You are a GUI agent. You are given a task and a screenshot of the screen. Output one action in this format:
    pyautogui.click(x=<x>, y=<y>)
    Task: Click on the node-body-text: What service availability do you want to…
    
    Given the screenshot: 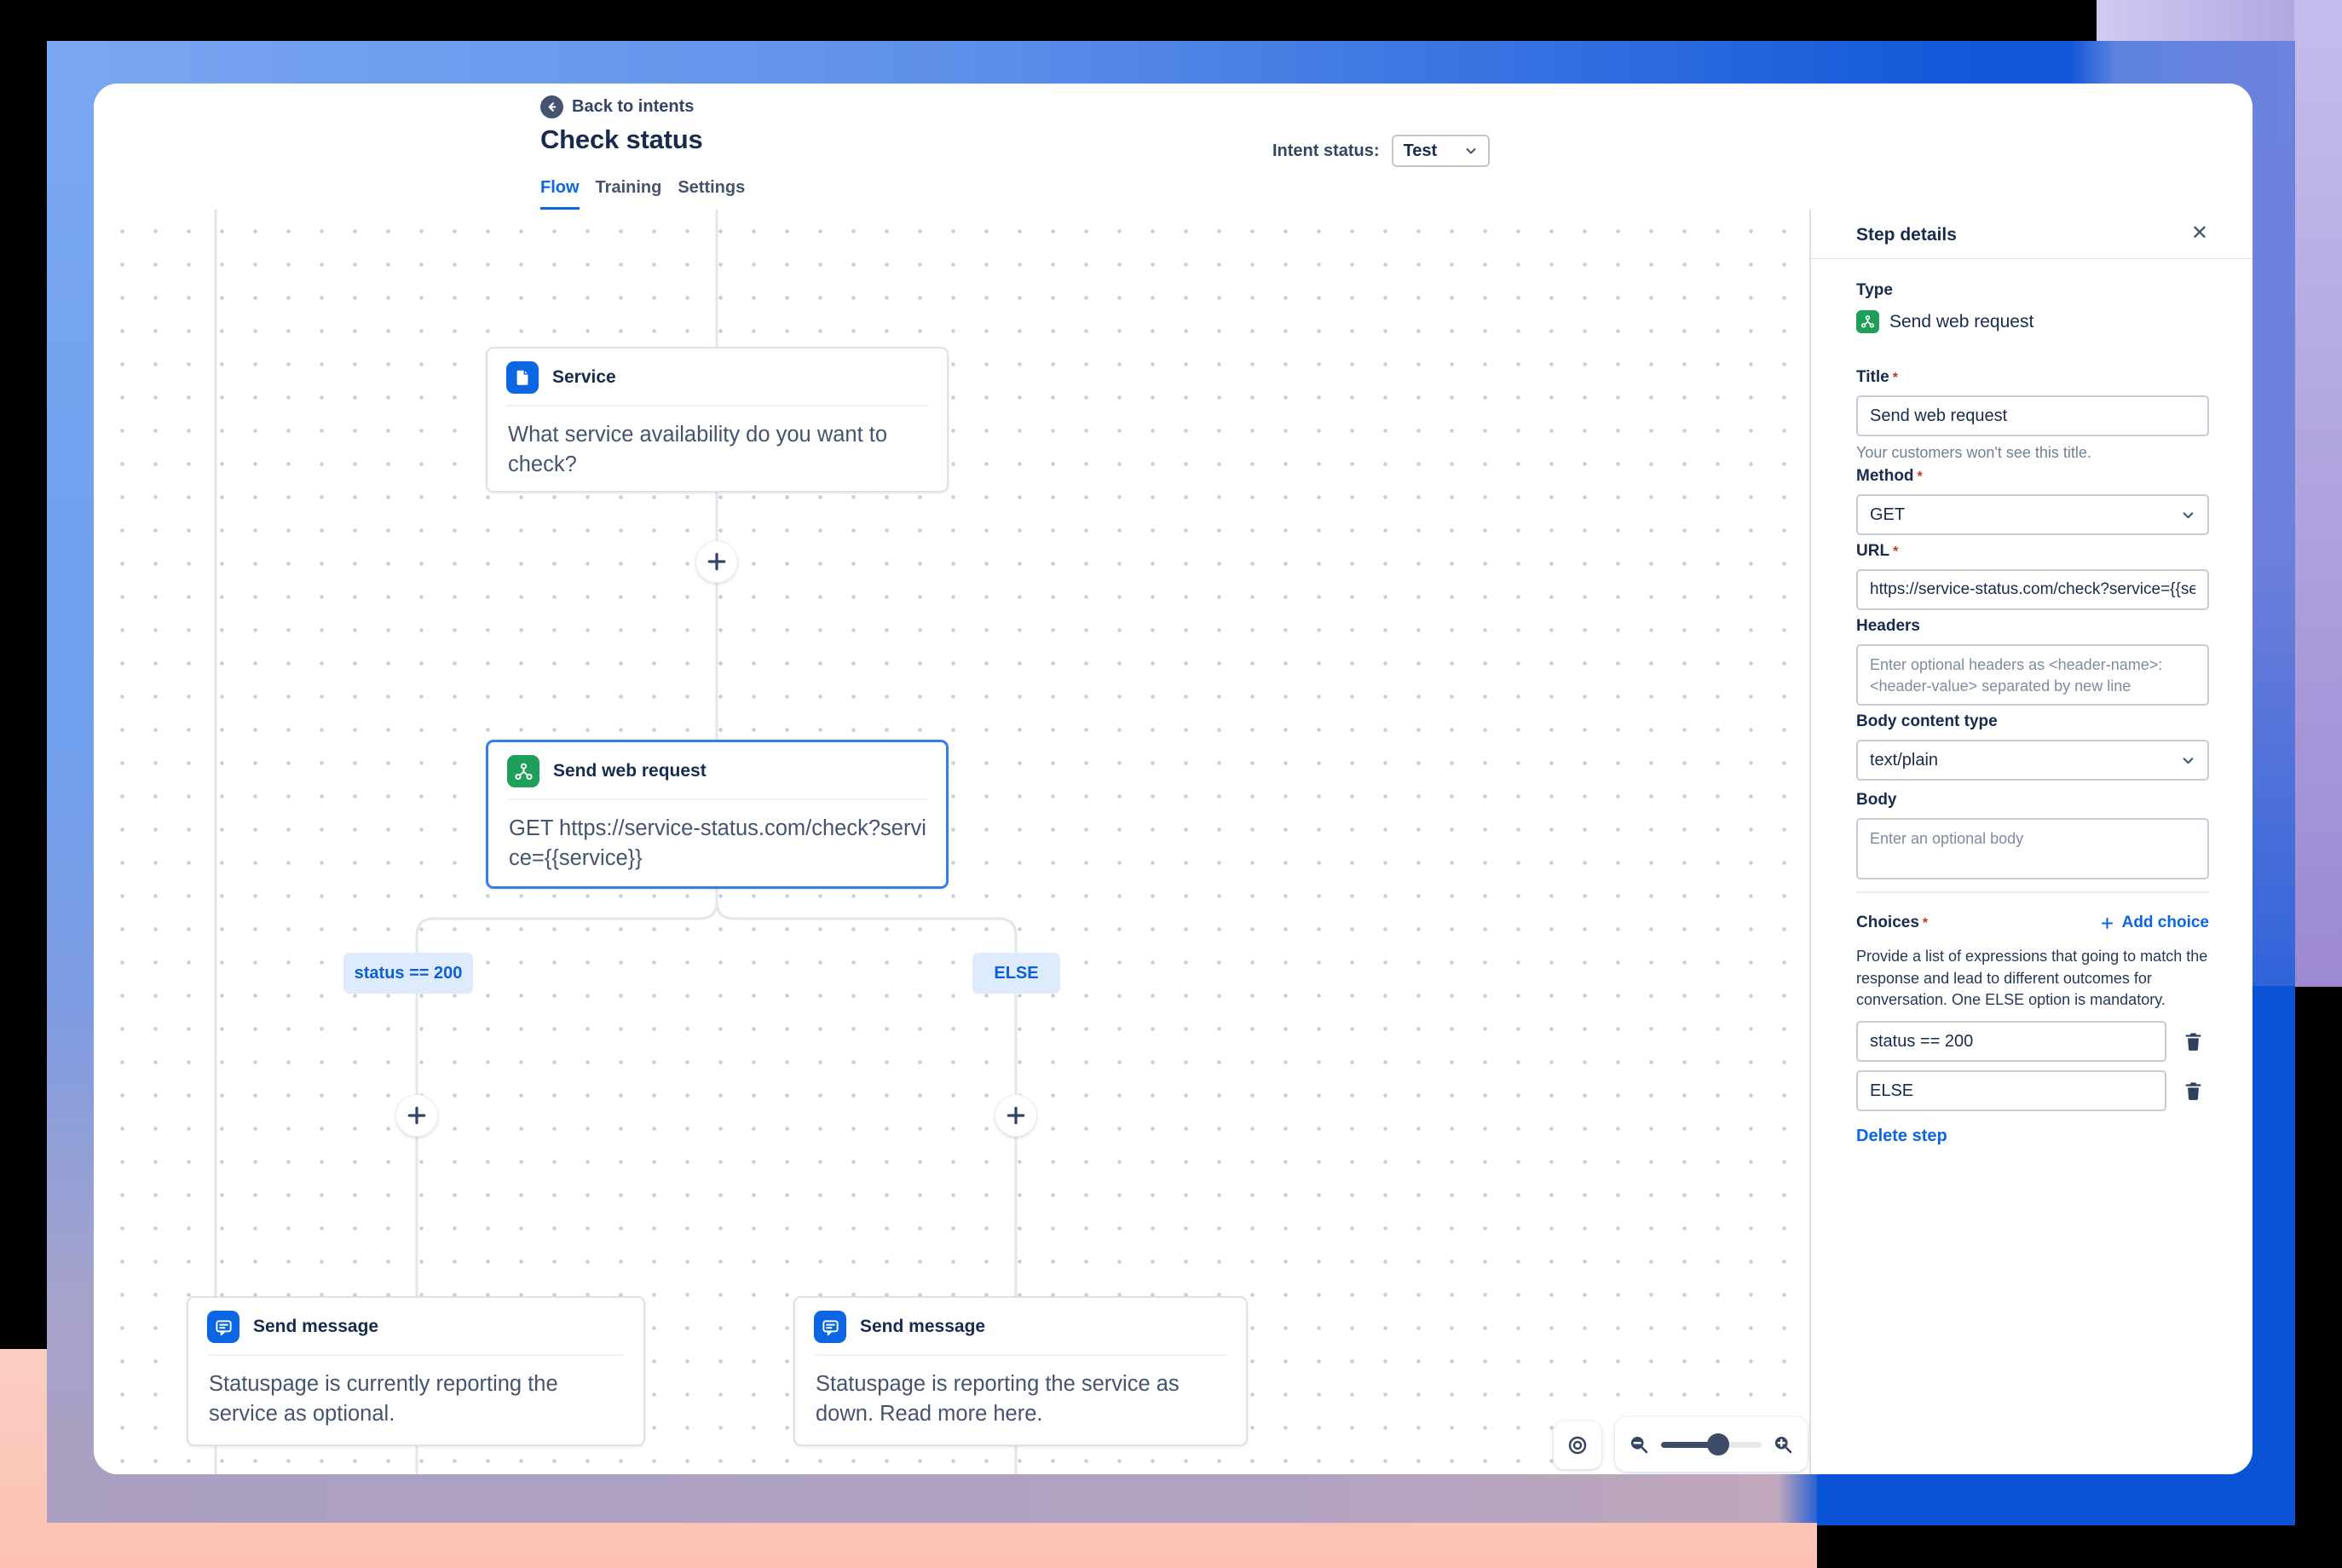 What is the action you would take?
    pyautogui.click(x=698, y=450)
    